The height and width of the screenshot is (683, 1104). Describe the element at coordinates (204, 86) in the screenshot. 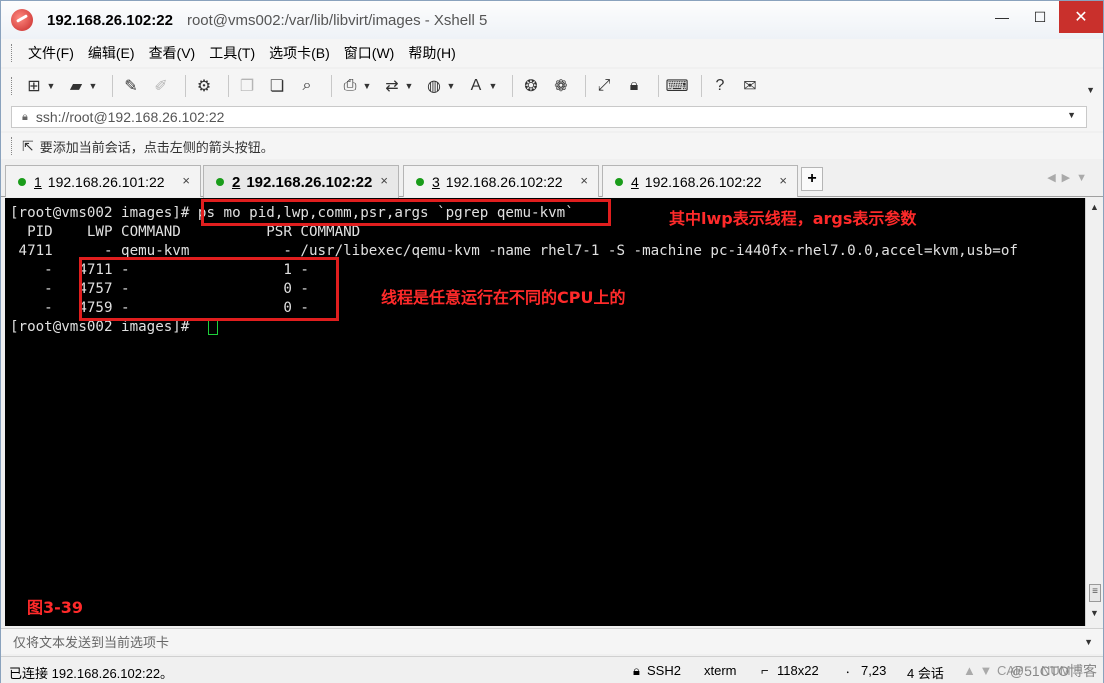

I see `properties-icon: ⚙` at that location.